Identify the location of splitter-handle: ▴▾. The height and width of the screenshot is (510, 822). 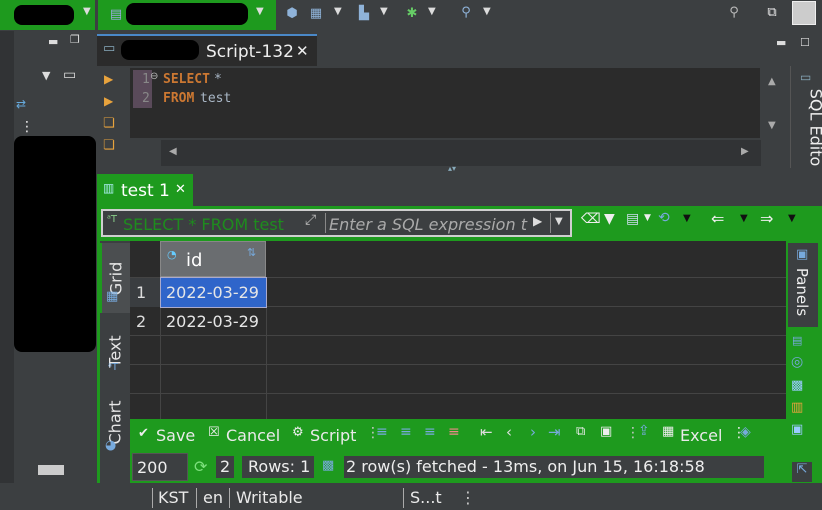
(452, 168).